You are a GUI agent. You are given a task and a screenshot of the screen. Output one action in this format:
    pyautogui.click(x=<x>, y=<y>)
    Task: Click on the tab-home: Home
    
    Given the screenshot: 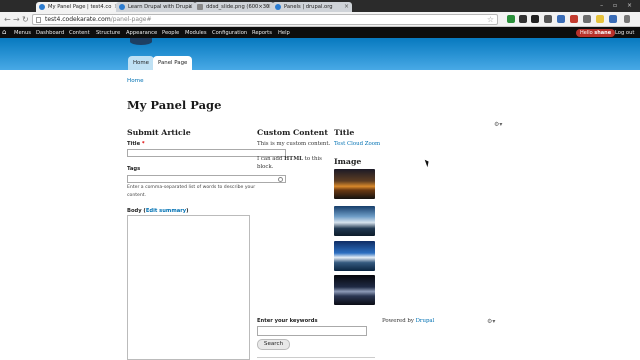 What is the action you would take?
    pyautogui.click(x=141, y=63)
    